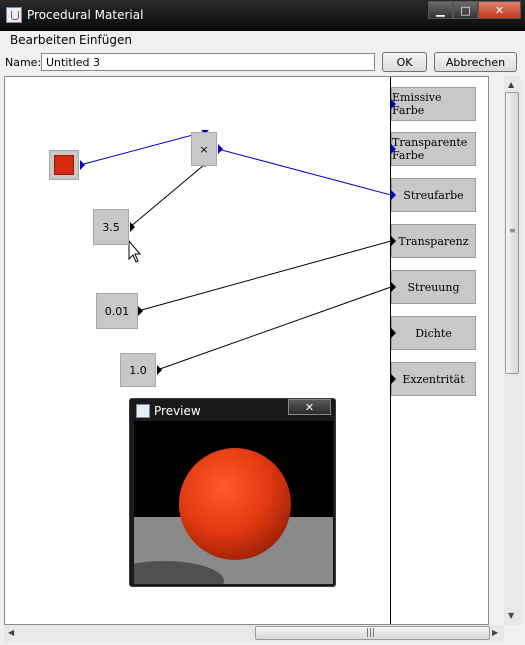 The width and height of the screenshot is (525, 645). What do you see at coordinates (105, 40) in the screenshot?
I see `menu-einfuegen: Einfügen` at bounding box center [105, 40].